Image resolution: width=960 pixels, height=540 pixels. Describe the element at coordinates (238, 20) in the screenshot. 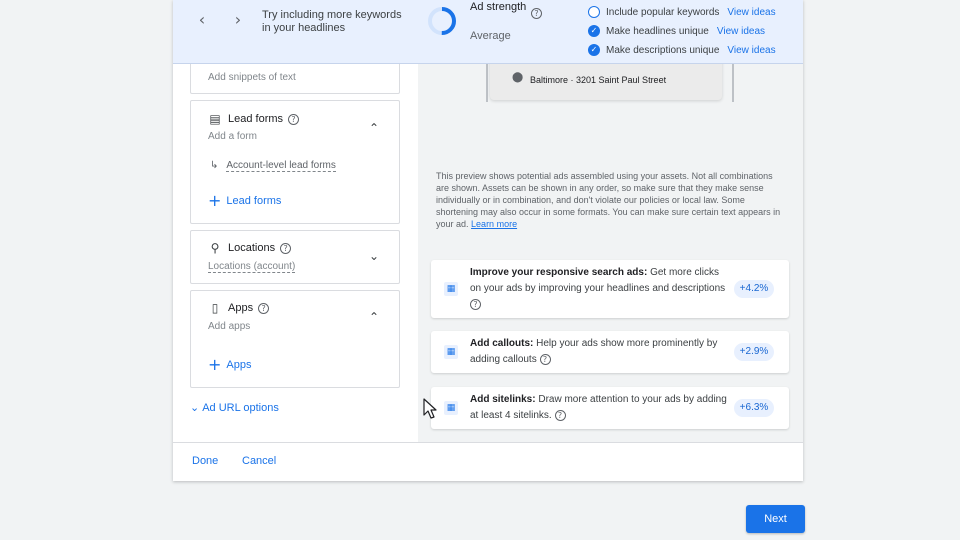

I see `chevron-right-icon: ›` at that location.